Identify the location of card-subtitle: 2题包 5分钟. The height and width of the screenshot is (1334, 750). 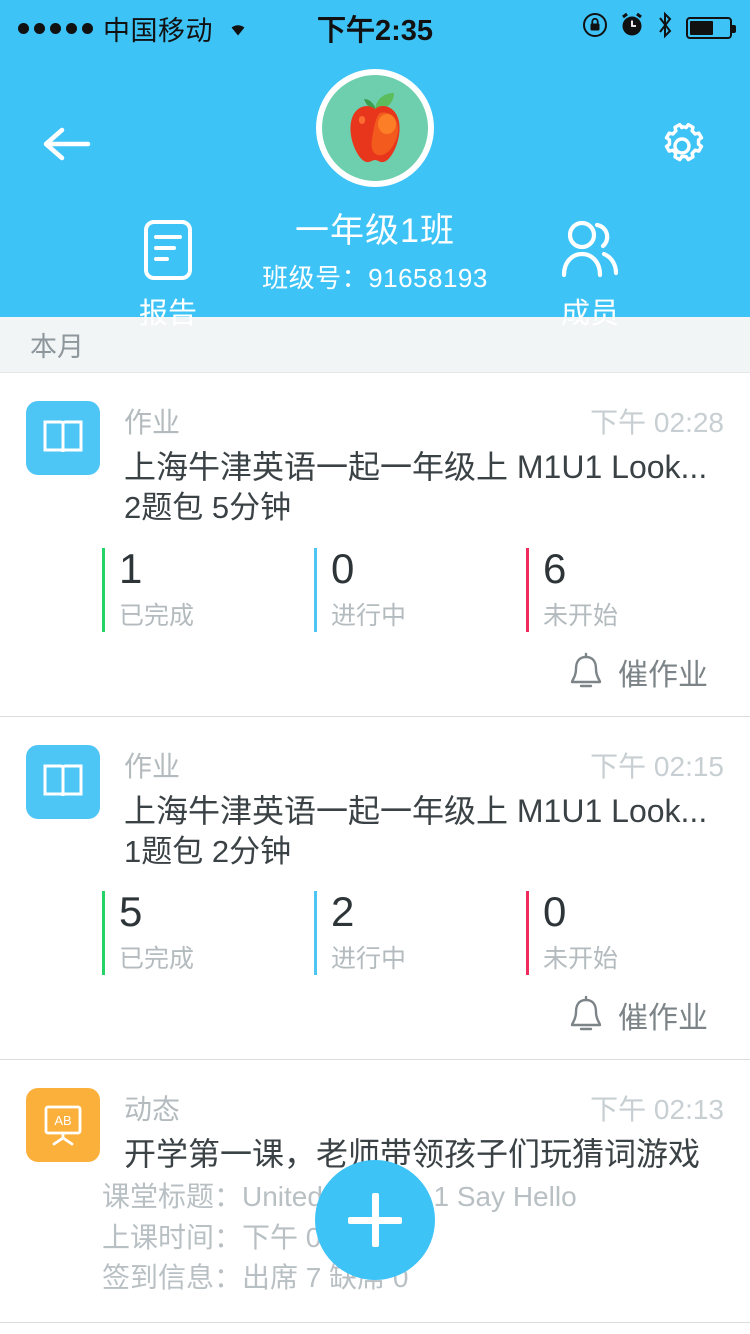
(208, 507).